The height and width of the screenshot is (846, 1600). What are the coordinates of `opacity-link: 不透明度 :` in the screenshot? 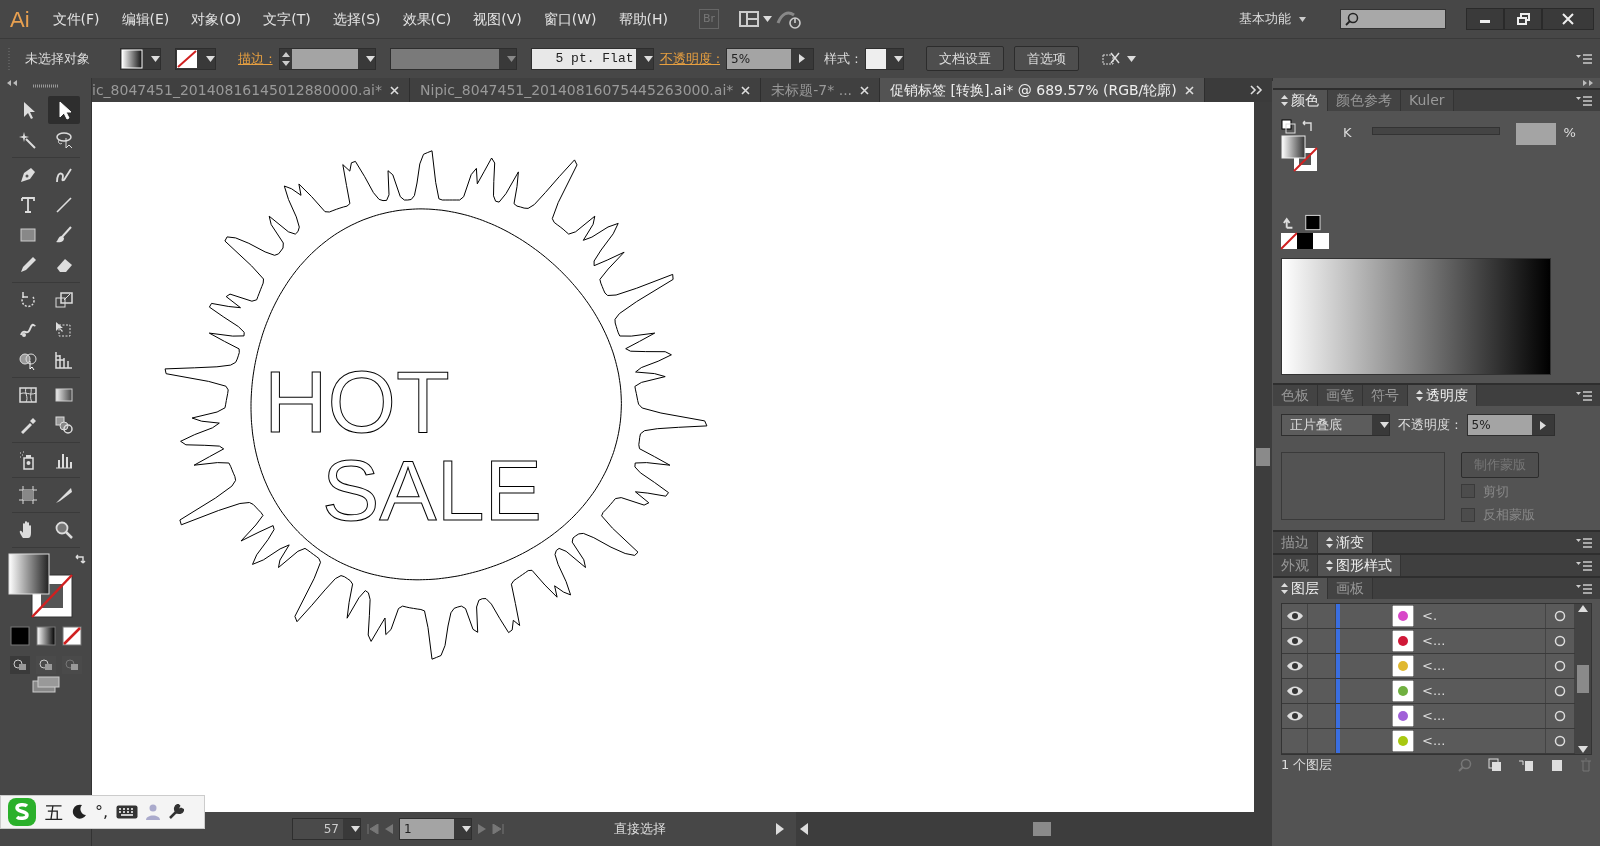 It's located at (690, 58).